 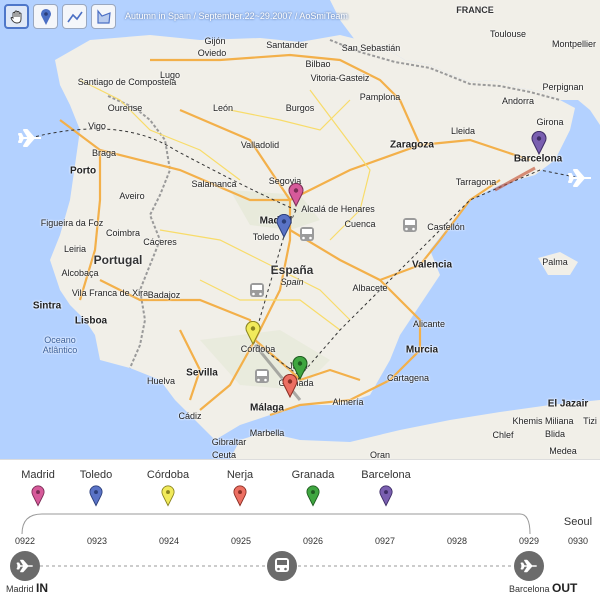 I want to click on city-label: Pamplona, so click(x=380, y=97).